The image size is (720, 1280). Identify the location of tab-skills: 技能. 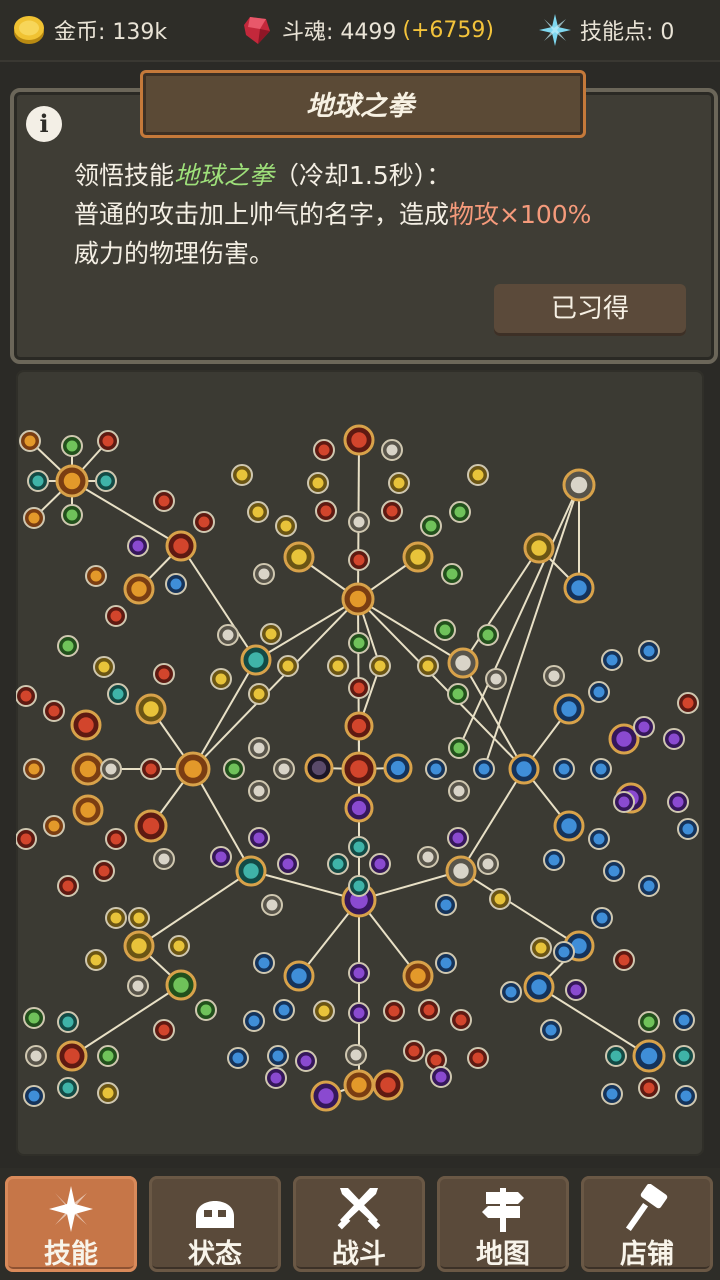
(71, 1224).